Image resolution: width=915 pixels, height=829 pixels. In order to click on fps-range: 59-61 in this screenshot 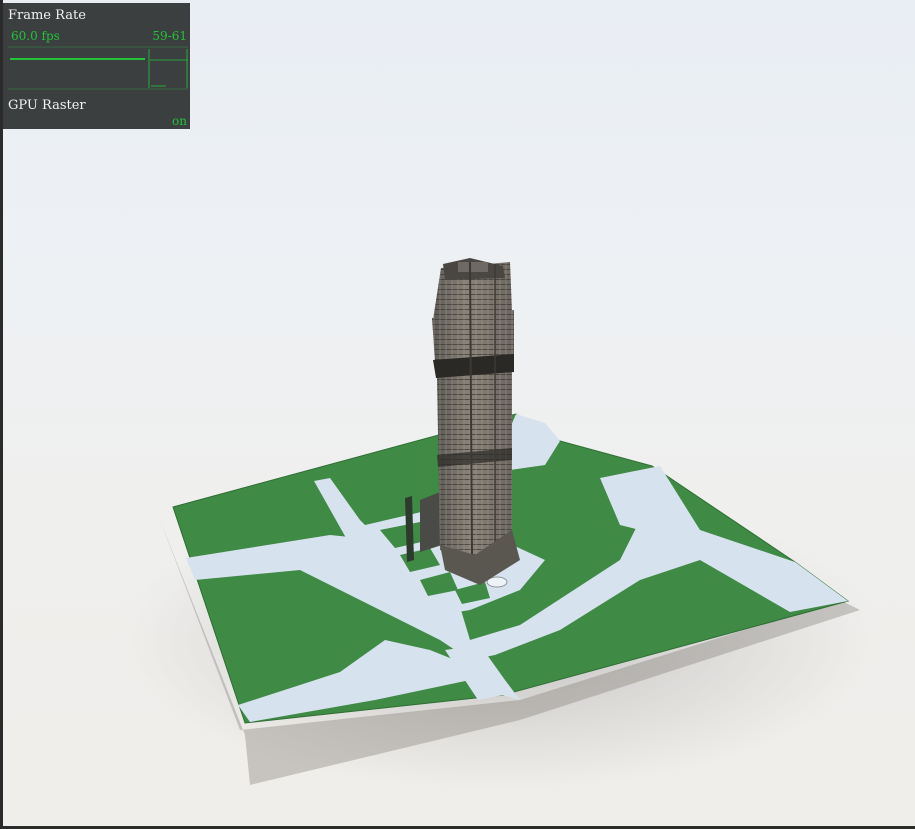, I will do `click(169, 36)`.